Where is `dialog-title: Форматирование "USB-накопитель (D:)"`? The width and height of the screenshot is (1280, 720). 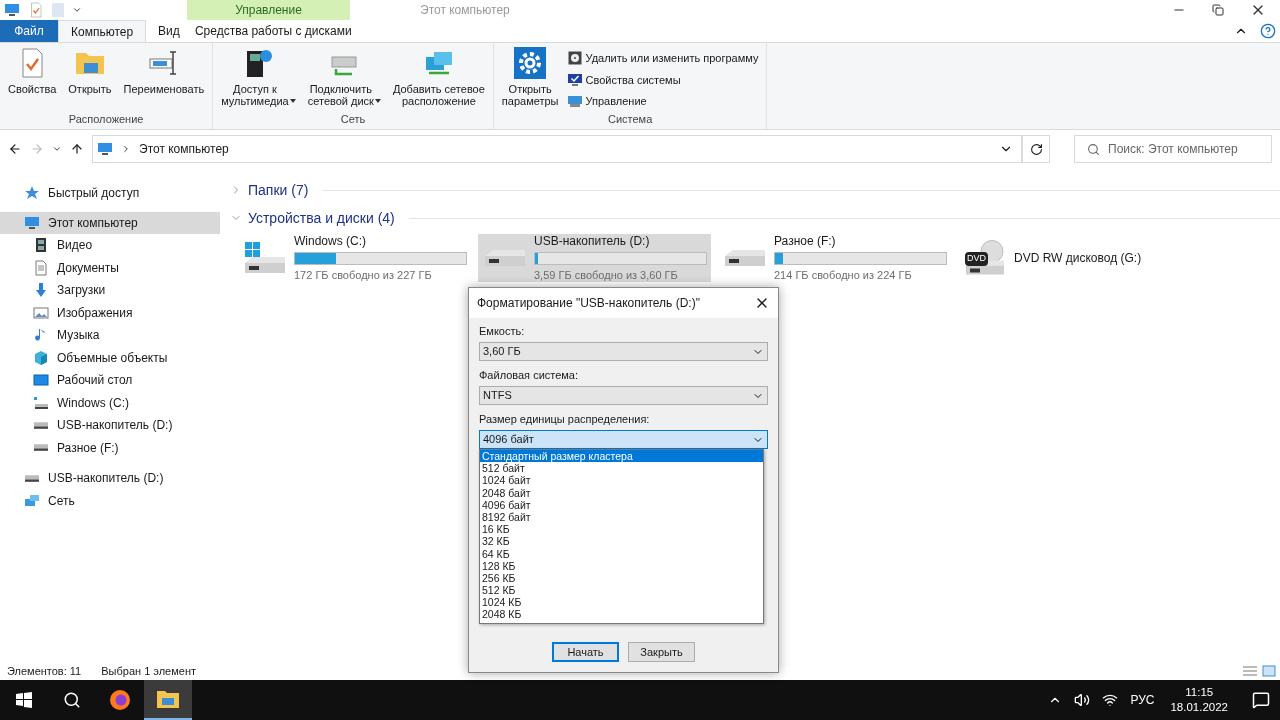 dialog-title: Форматирование "USB-накопитель (D:)" is located at coordinates (588, 303).